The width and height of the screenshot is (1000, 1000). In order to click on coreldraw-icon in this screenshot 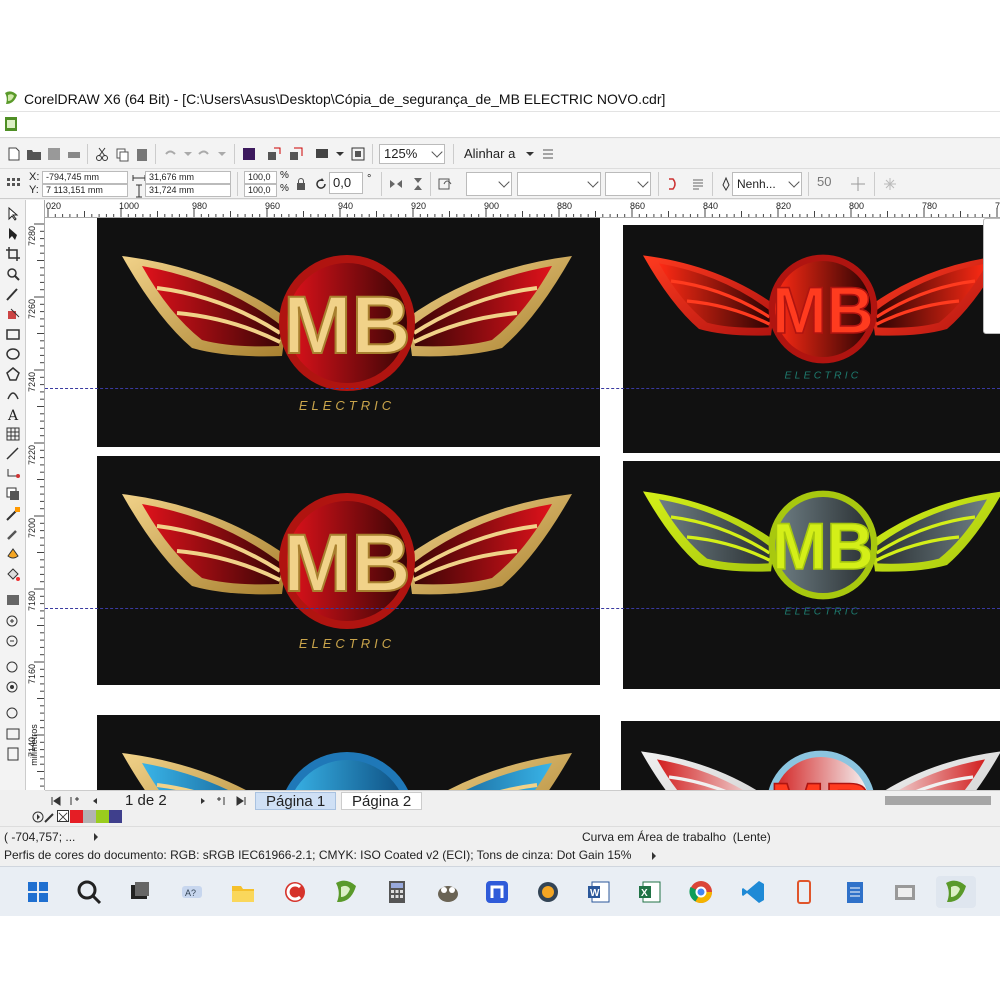, I will do `click(346, 892)`.